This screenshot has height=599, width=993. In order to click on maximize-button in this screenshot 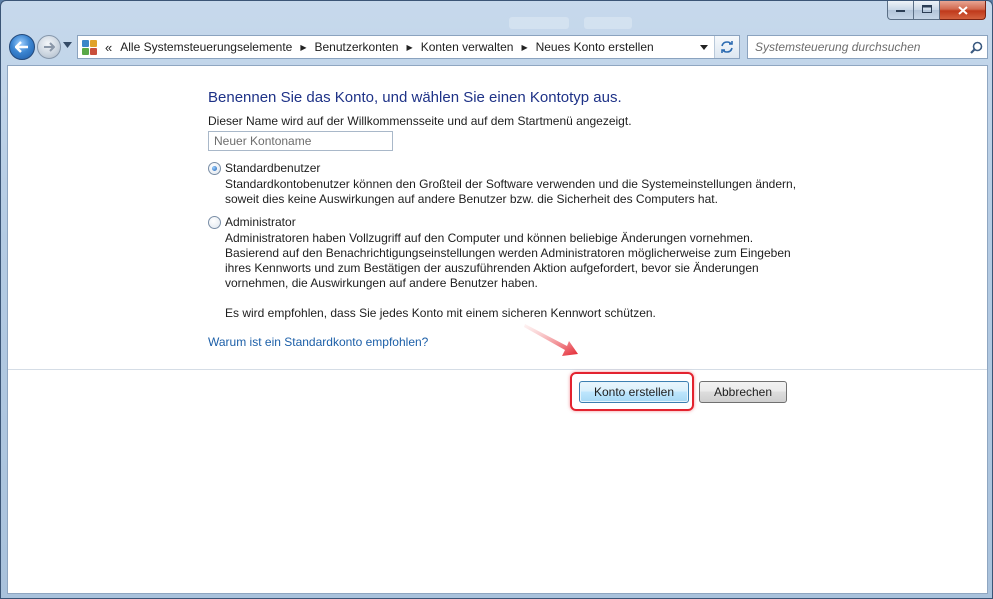, I will do `click(927, 10)`.